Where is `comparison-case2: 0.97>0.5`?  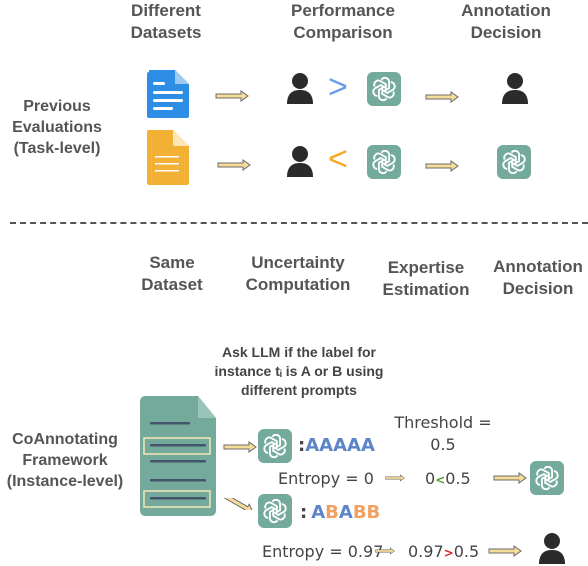
comparison-case2: 0.97>0.5 is located at coordinates (443, 551).